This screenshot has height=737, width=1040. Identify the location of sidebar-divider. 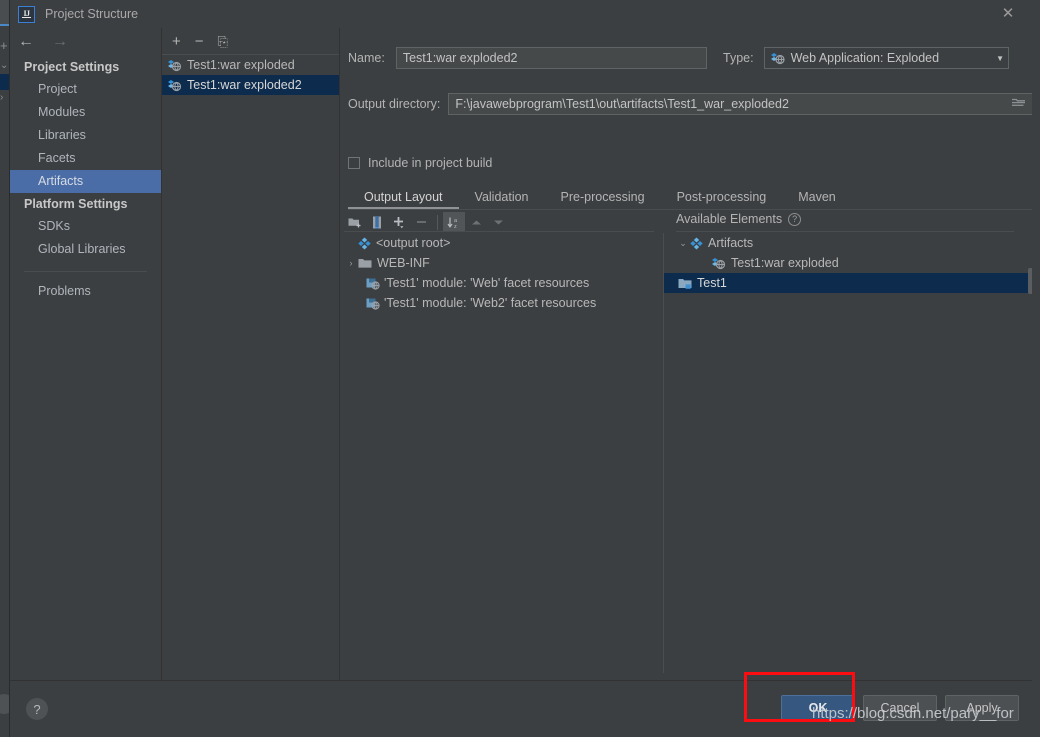
(85, 271).